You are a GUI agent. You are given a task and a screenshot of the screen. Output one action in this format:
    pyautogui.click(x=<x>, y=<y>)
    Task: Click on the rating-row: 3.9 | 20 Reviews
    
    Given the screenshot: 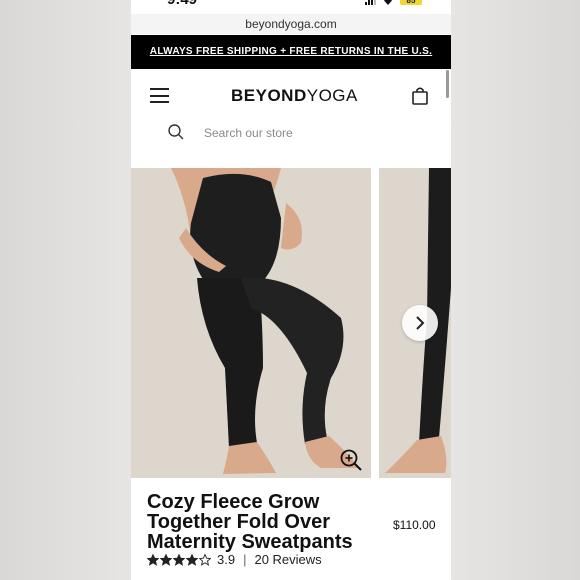 What is the action you would take?
    pyautogui.click(x=234, y=559)
    